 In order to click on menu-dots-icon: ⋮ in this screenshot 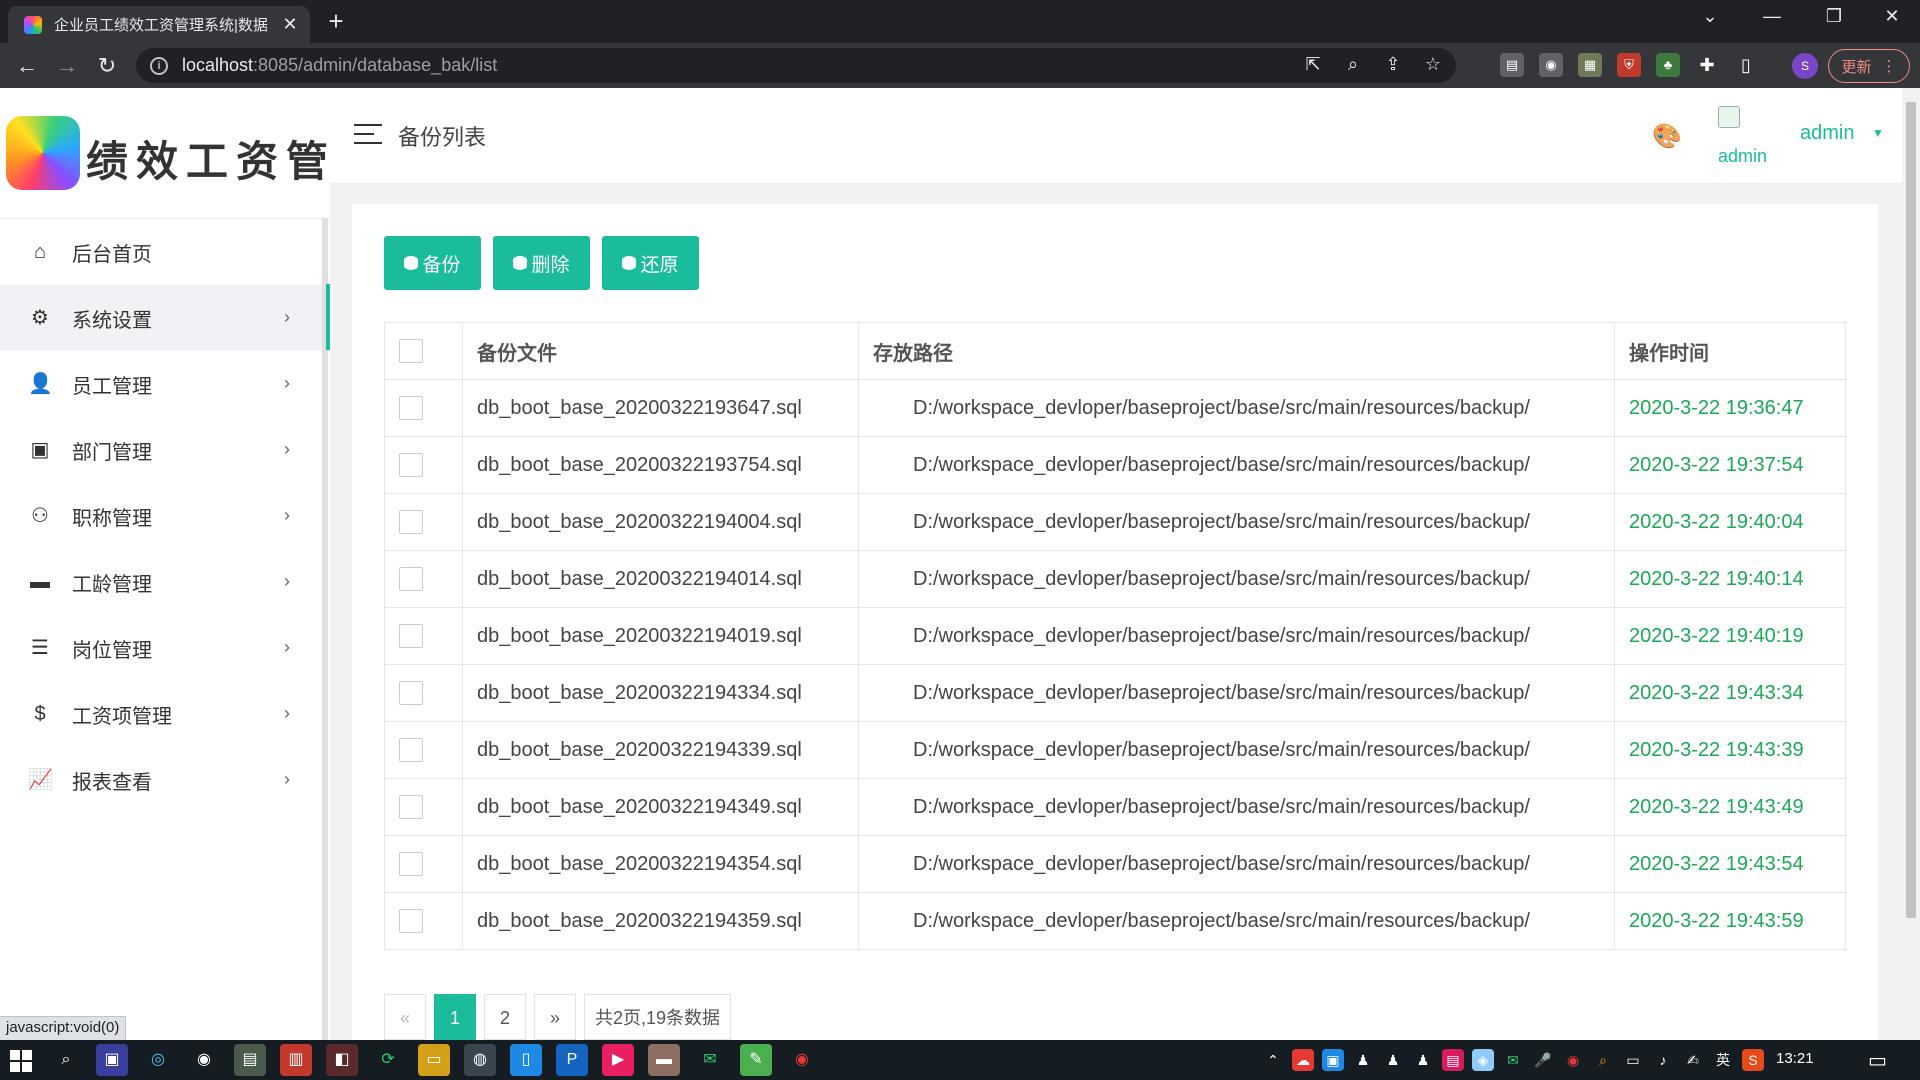, I will do `click(1889, 66)`.